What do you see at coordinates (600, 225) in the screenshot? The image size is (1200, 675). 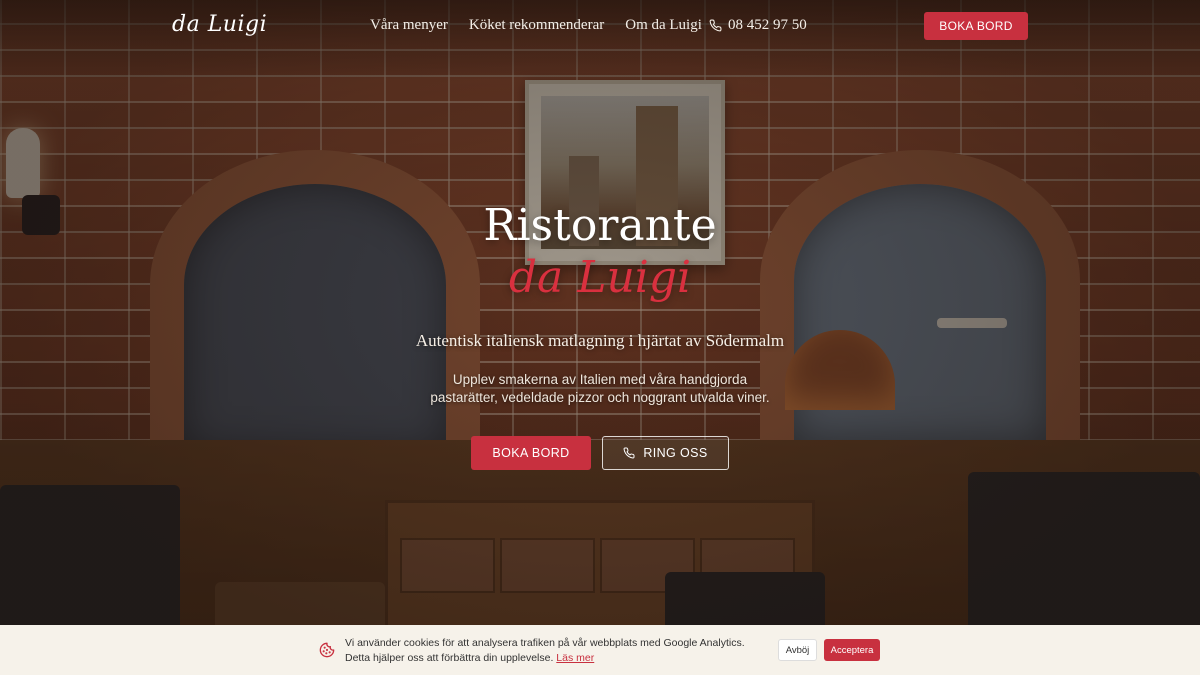 I see `hero-title: Ristorante` at bounding box center [600, 225].